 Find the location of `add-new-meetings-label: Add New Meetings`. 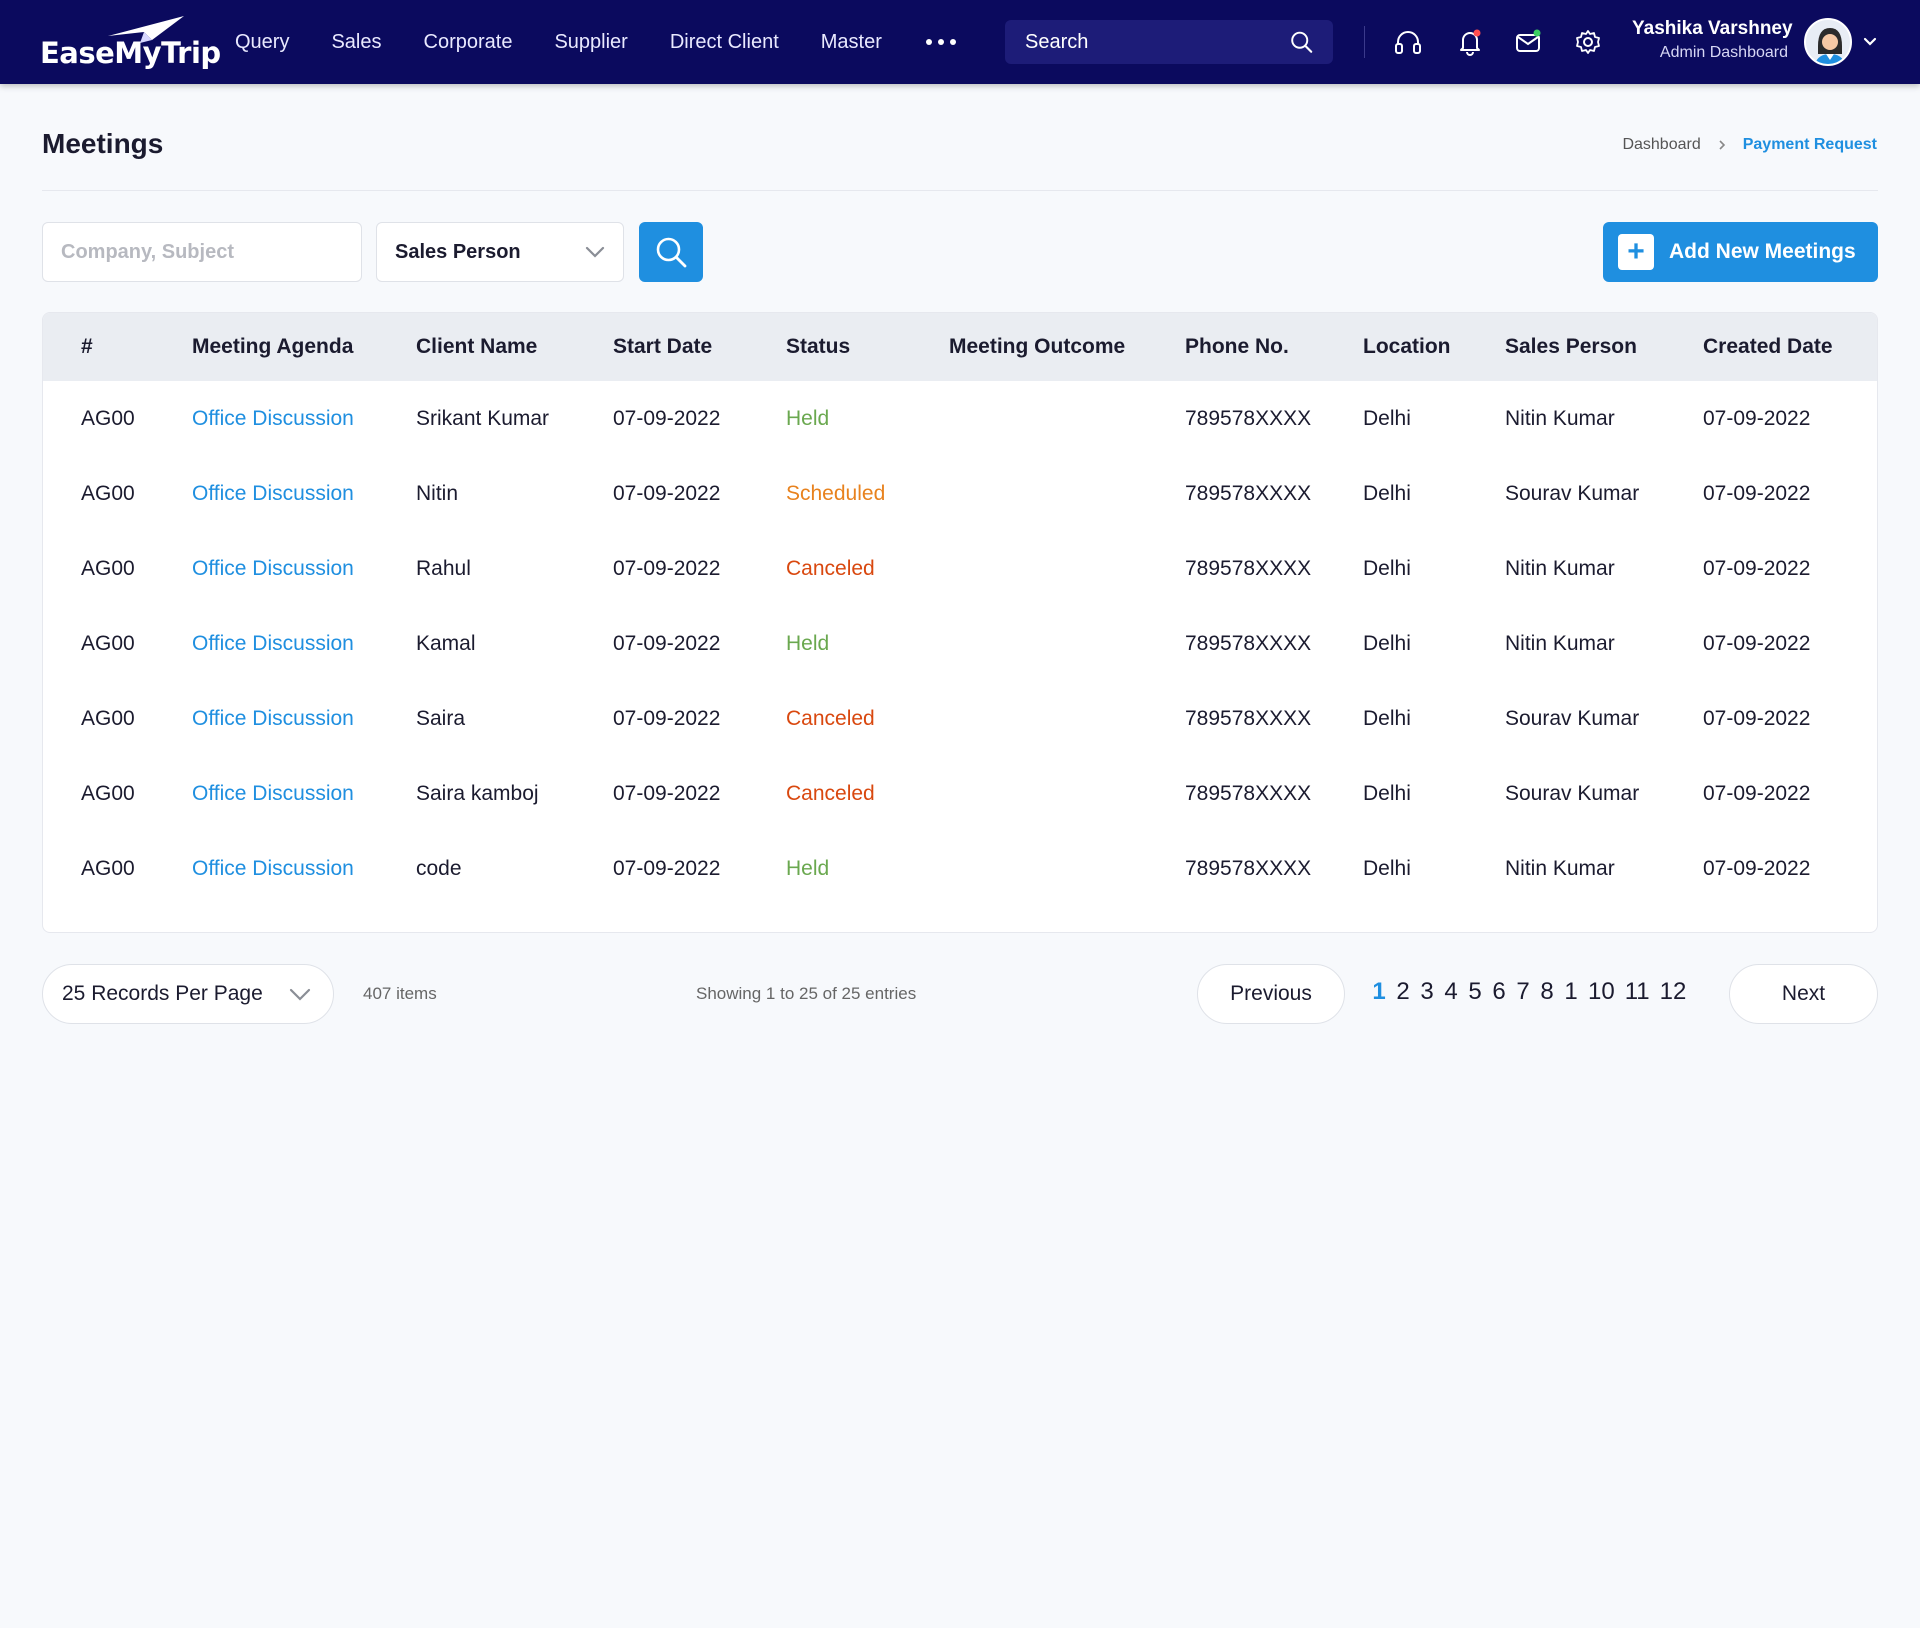

add-new-meetings-label: Add New Meetings is located at coordinates (1762, 251).